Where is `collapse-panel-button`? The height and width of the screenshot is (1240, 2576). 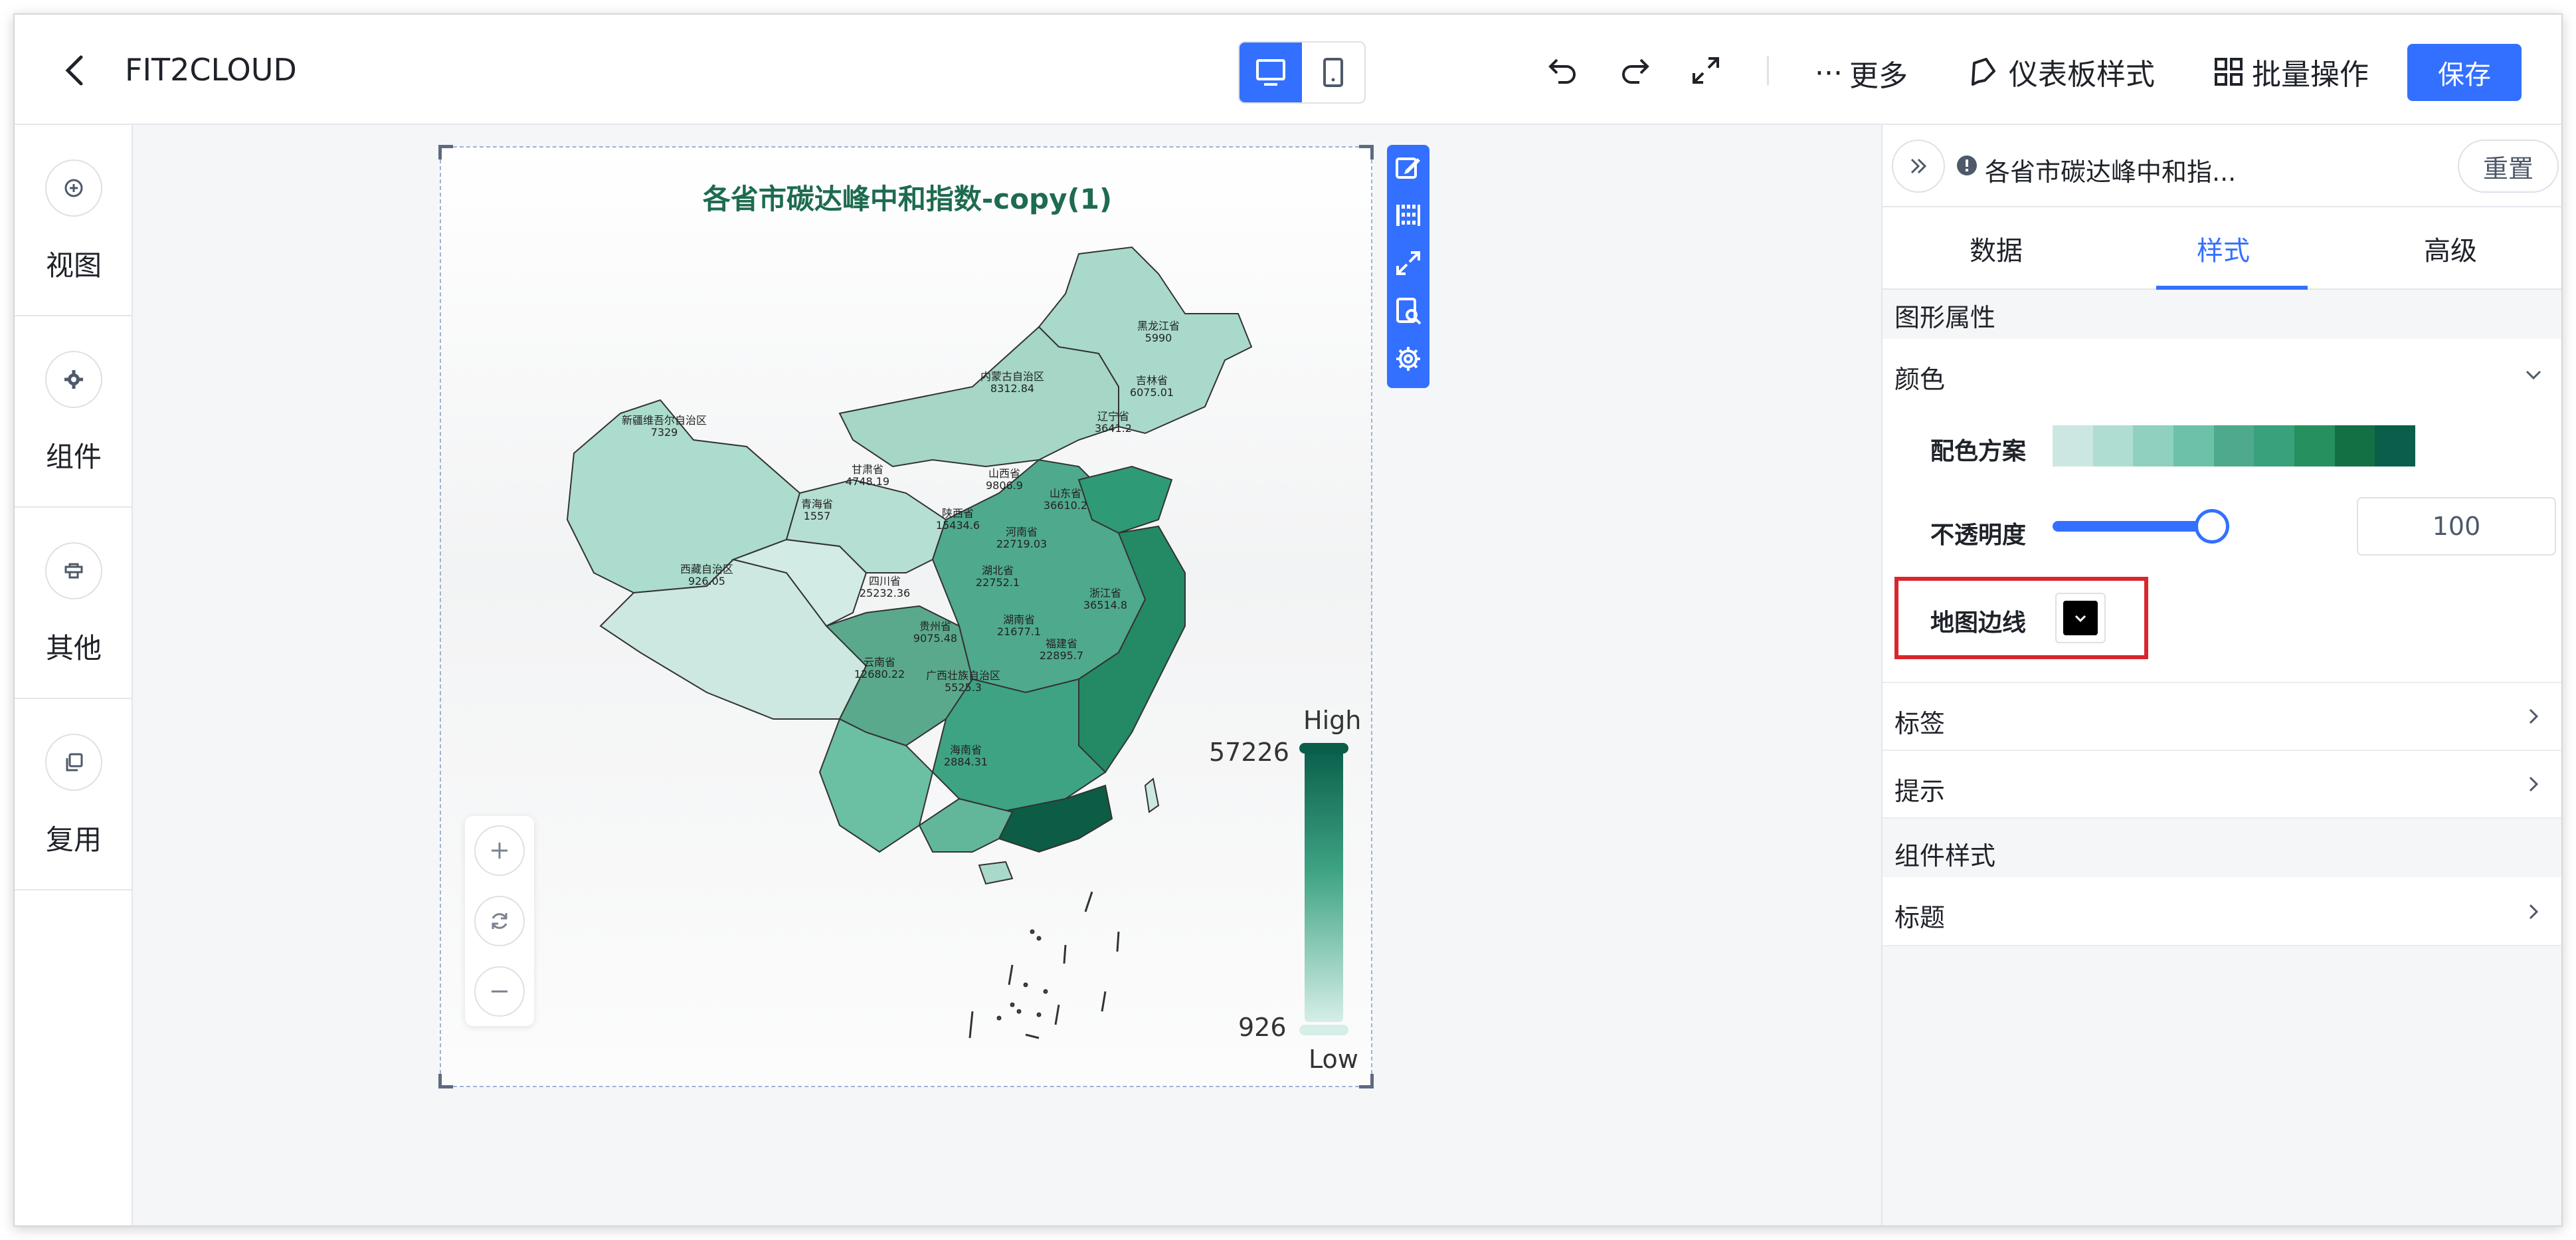 collapse-panel-button is located at coordinates (1918, 166).